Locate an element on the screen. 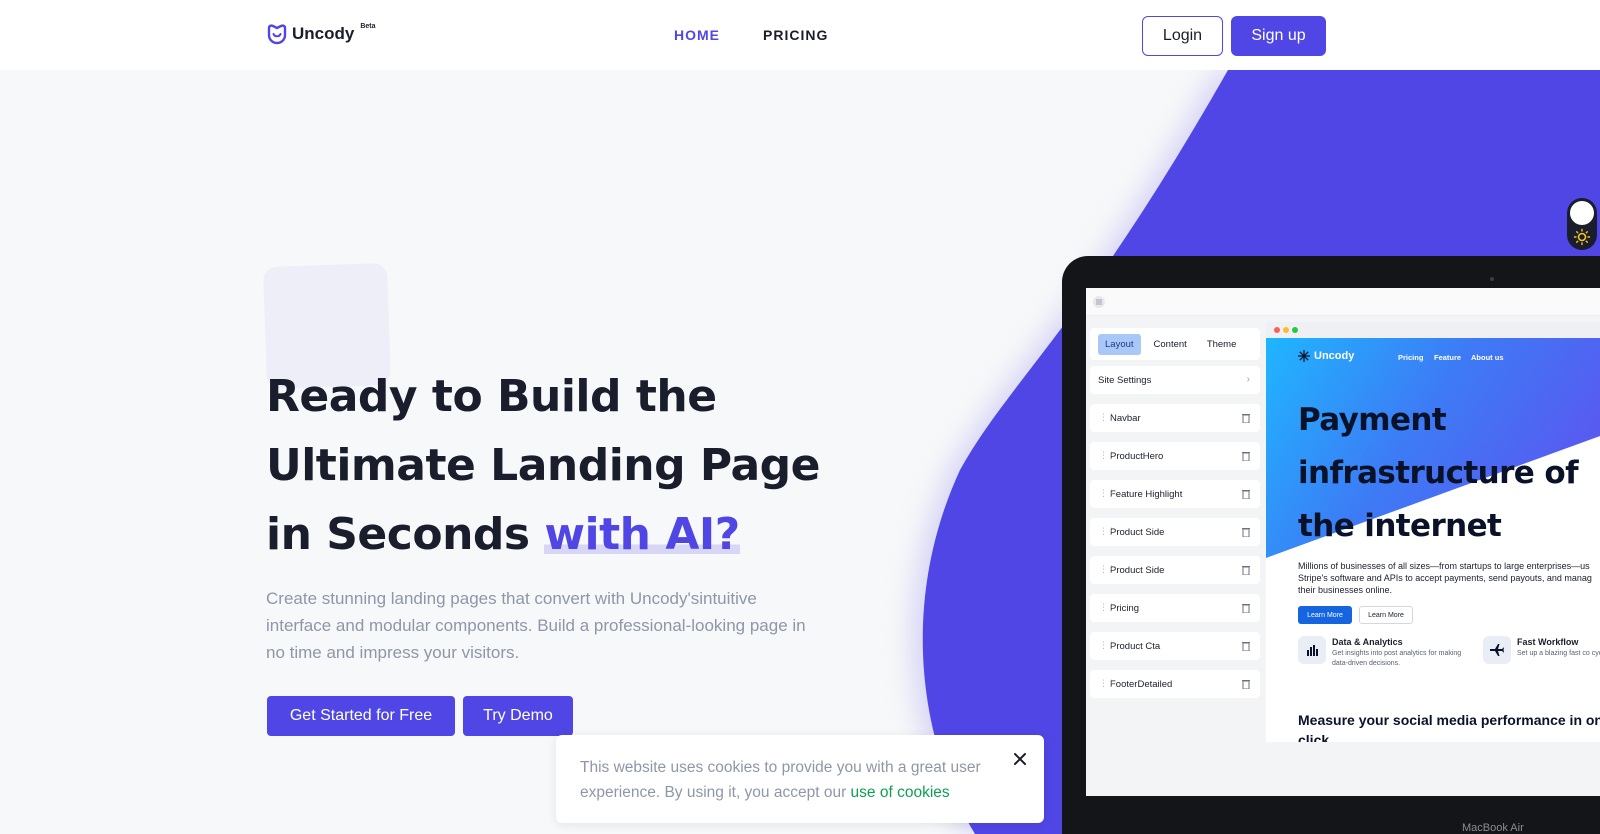  preview-nav-pricing: Pricing is located at coordinates (1411, 357).